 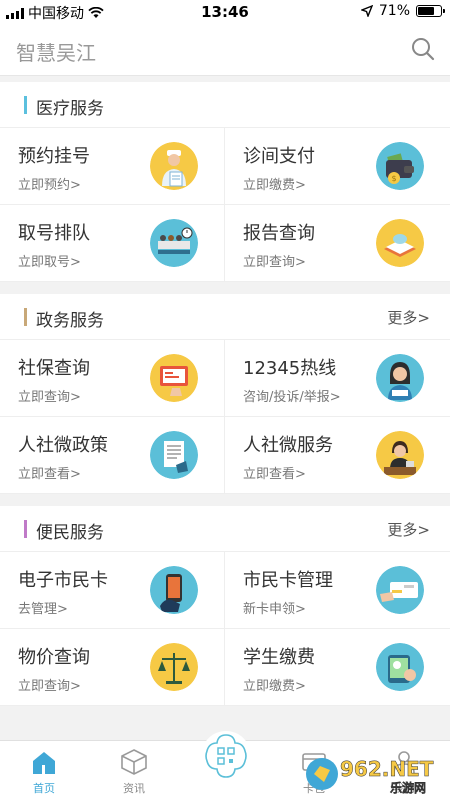 I want to click on service-item-social-security: 社保查询 立即查询>, so click(x=112, y=378).